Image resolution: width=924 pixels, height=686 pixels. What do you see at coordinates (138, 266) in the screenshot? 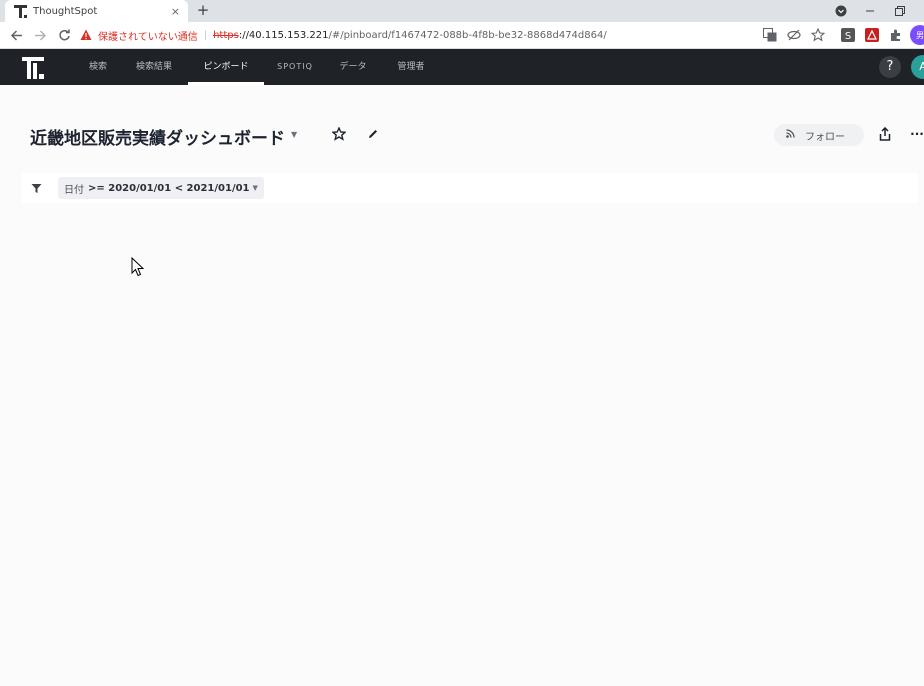
I see `mouse-cursor-icon` at bounding box center [138, 266].